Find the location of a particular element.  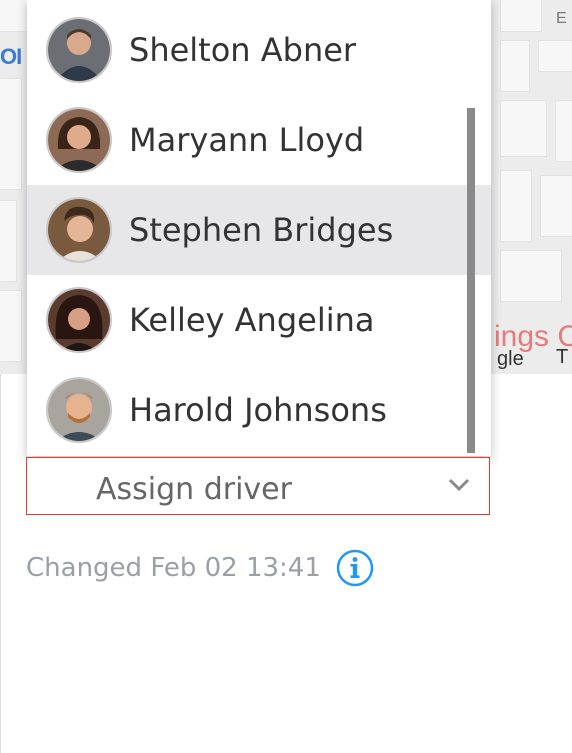

driver-option-shelton-abner: Shelton Abner is located at coordinates (259, 50).